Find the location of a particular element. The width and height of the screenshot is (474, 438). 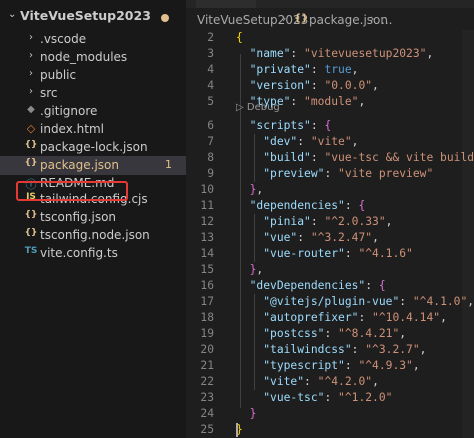

tree-item-tsconfig-node-json: {} tsconfig.node.json is located at coordinates (93, 235).